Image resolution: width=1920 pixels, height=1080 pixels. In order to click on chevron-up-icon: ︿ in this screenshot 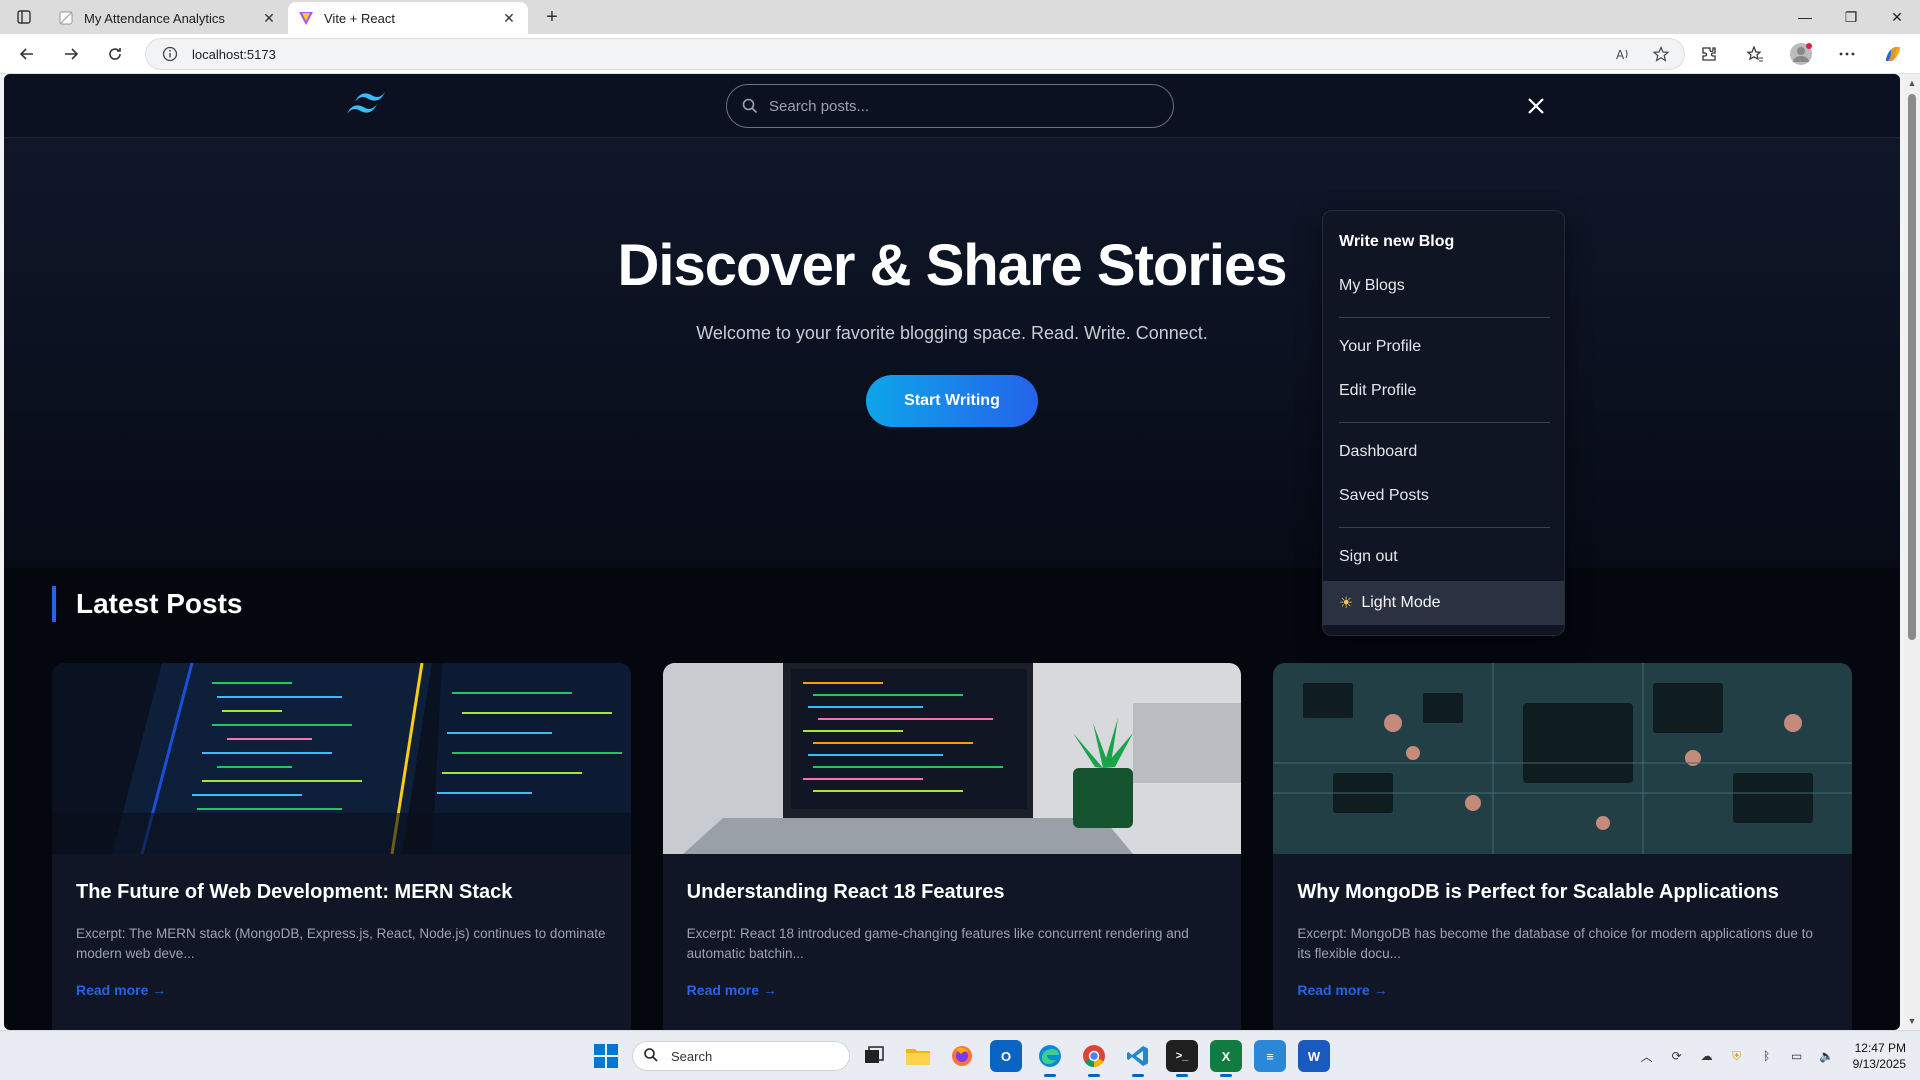, I will do `click(1647, 1056)`.